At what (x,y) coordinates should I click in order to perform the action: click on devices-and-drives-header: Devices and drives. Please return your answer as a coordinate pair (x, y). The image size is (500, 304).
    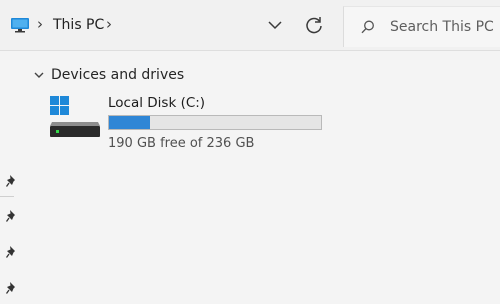
    Looking at the image, I should click on (108, 75).